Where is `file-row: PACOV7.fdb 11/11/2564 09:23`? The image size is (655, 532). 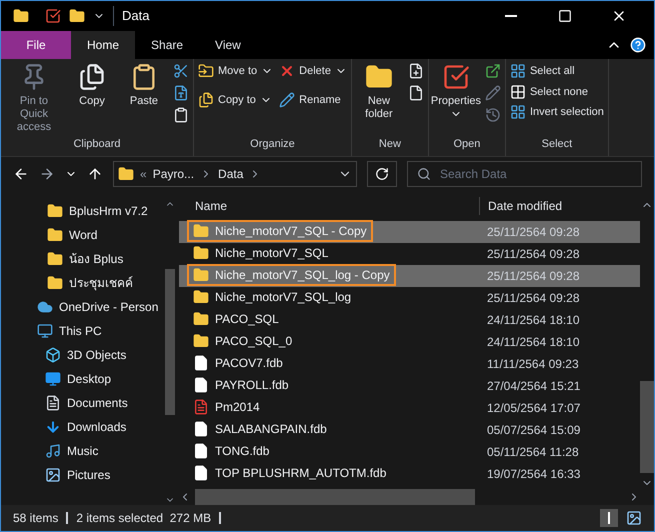
file-row: PACOV7.fdb 11/11/2564 09:23 is located at coordinates (409, 364).